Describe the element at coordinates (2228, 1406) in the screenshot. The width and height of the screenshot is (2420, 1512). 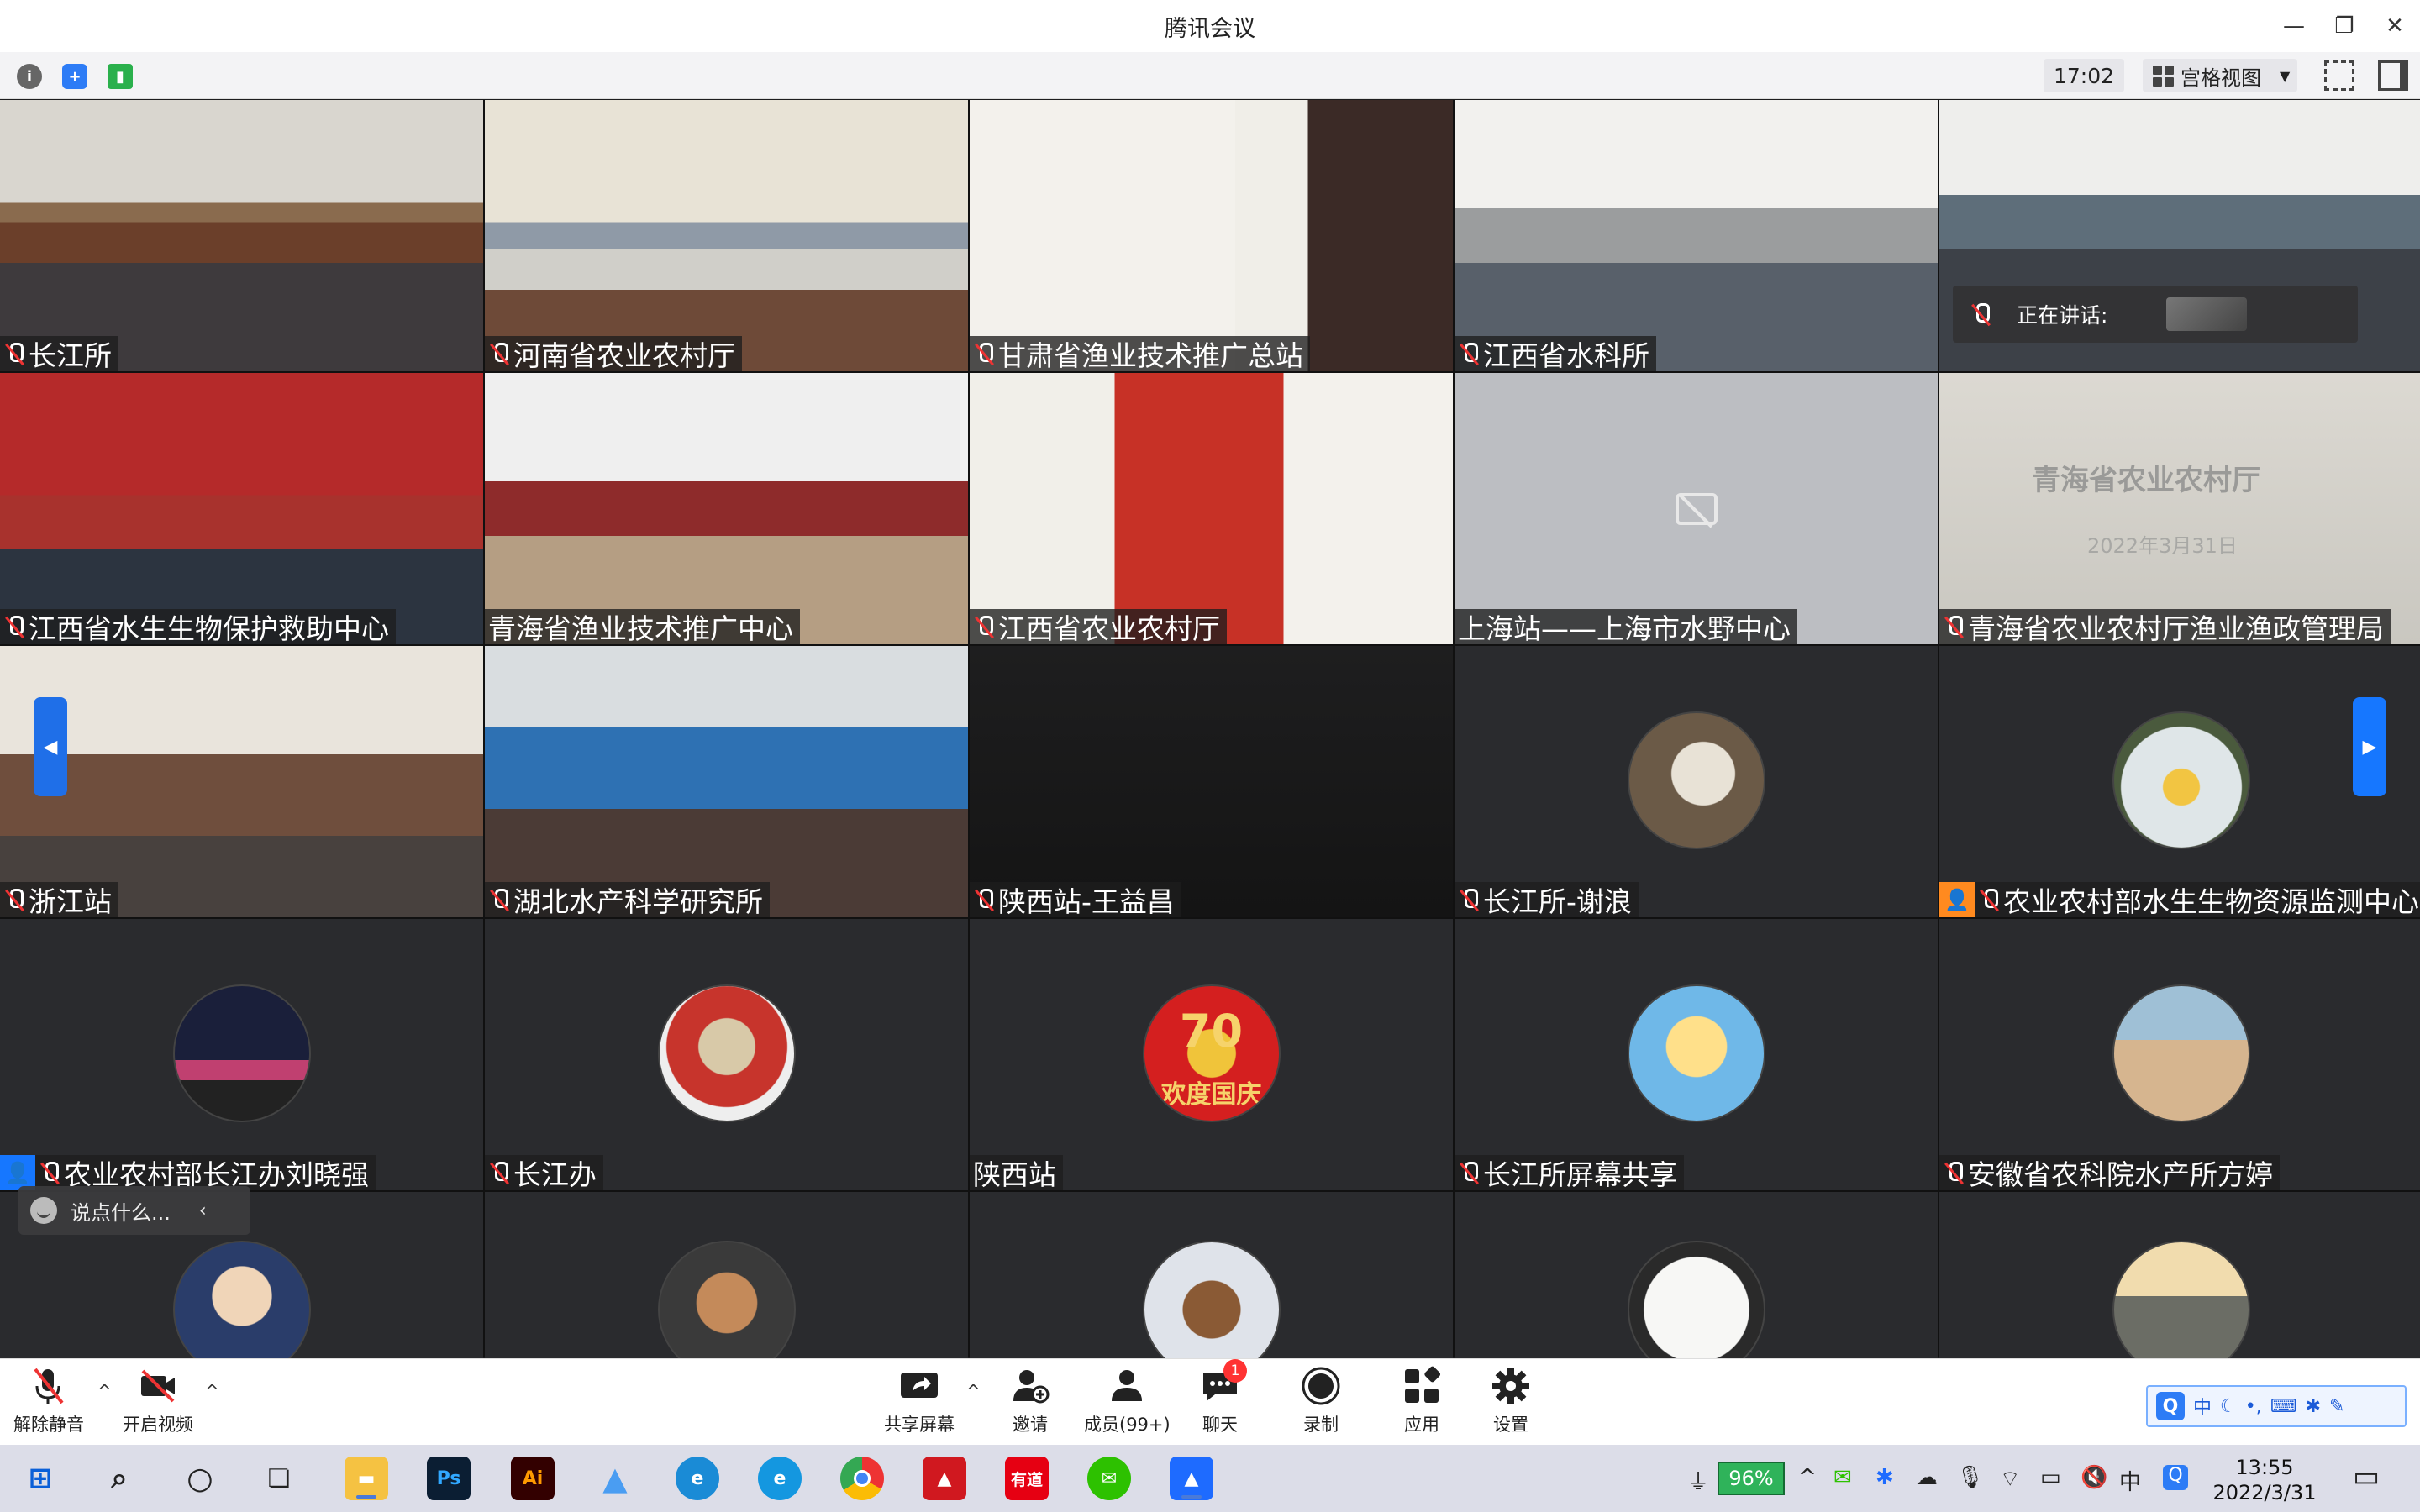
I see `ime-moon-icon: ☾` at that location.